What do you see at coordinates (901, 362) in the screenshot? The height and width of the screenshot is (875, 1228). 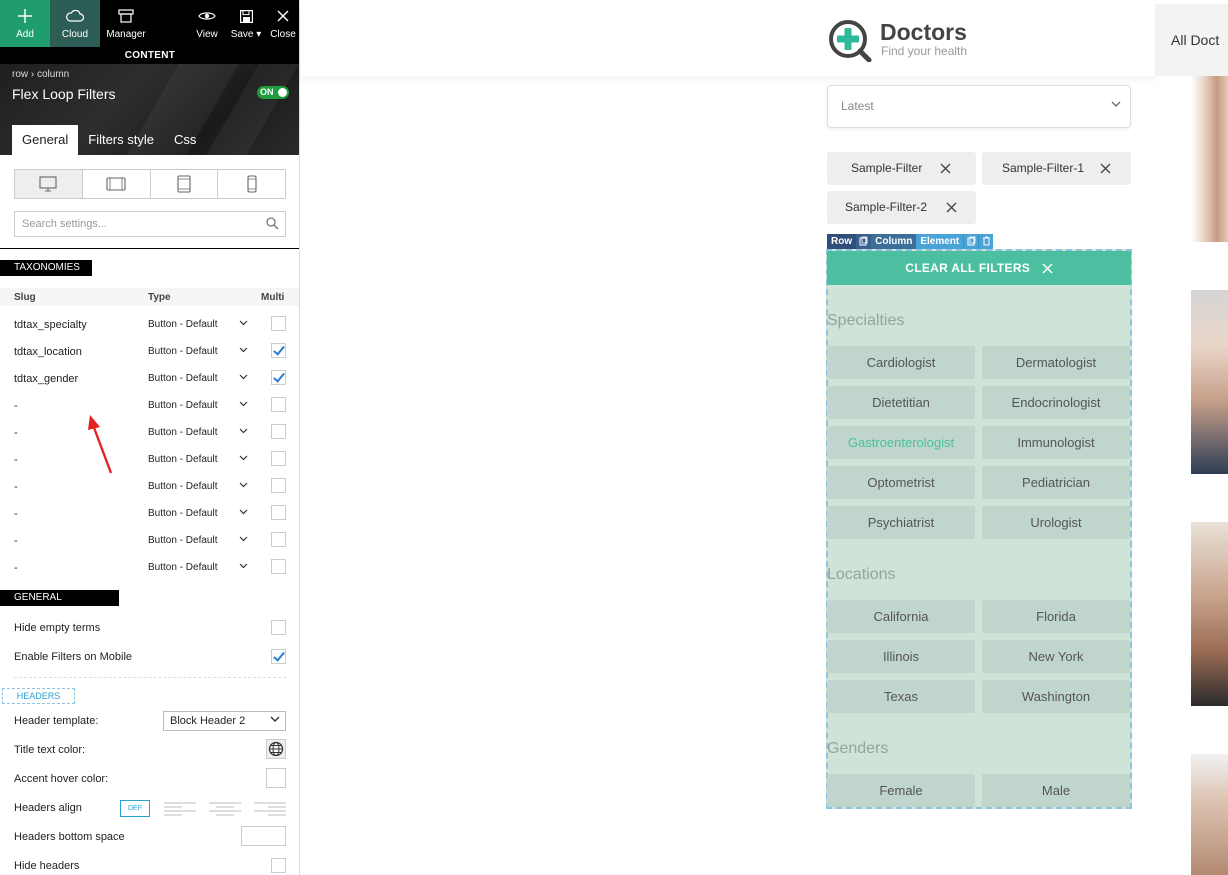 I see `filter-option-button: Cardiologist` at bounding box center [901, 362].